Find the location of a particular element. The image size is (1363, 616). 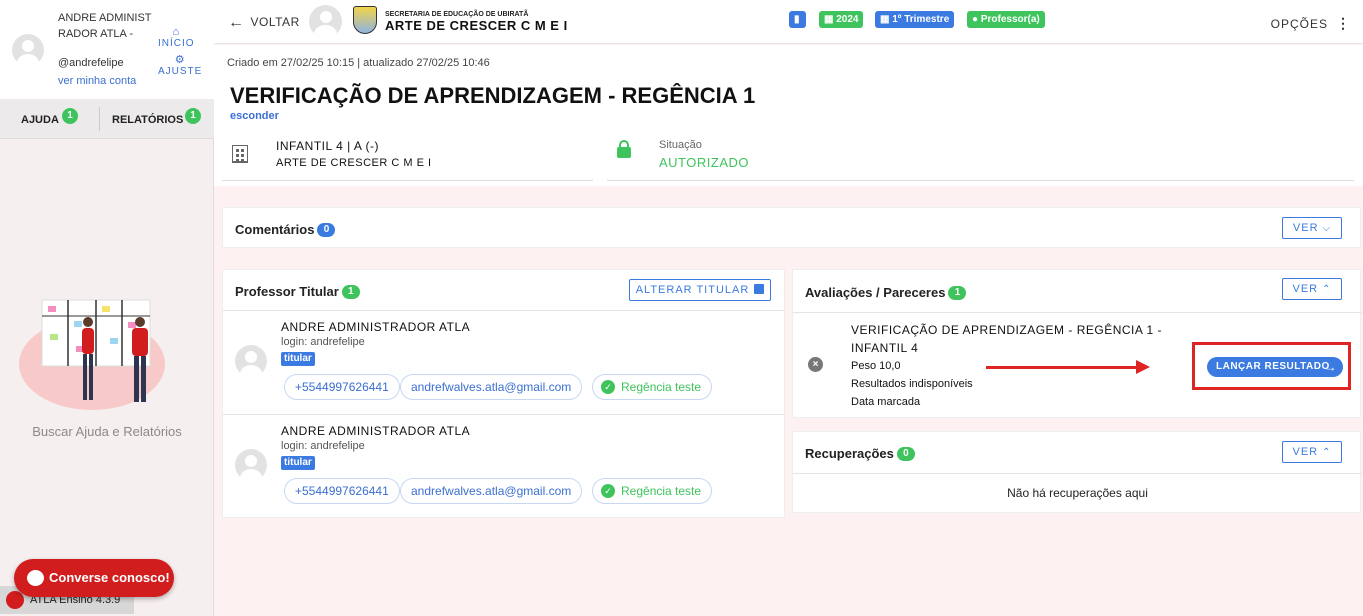

professors-title: Professor Titular 1 is located at coordinates (297, 291).